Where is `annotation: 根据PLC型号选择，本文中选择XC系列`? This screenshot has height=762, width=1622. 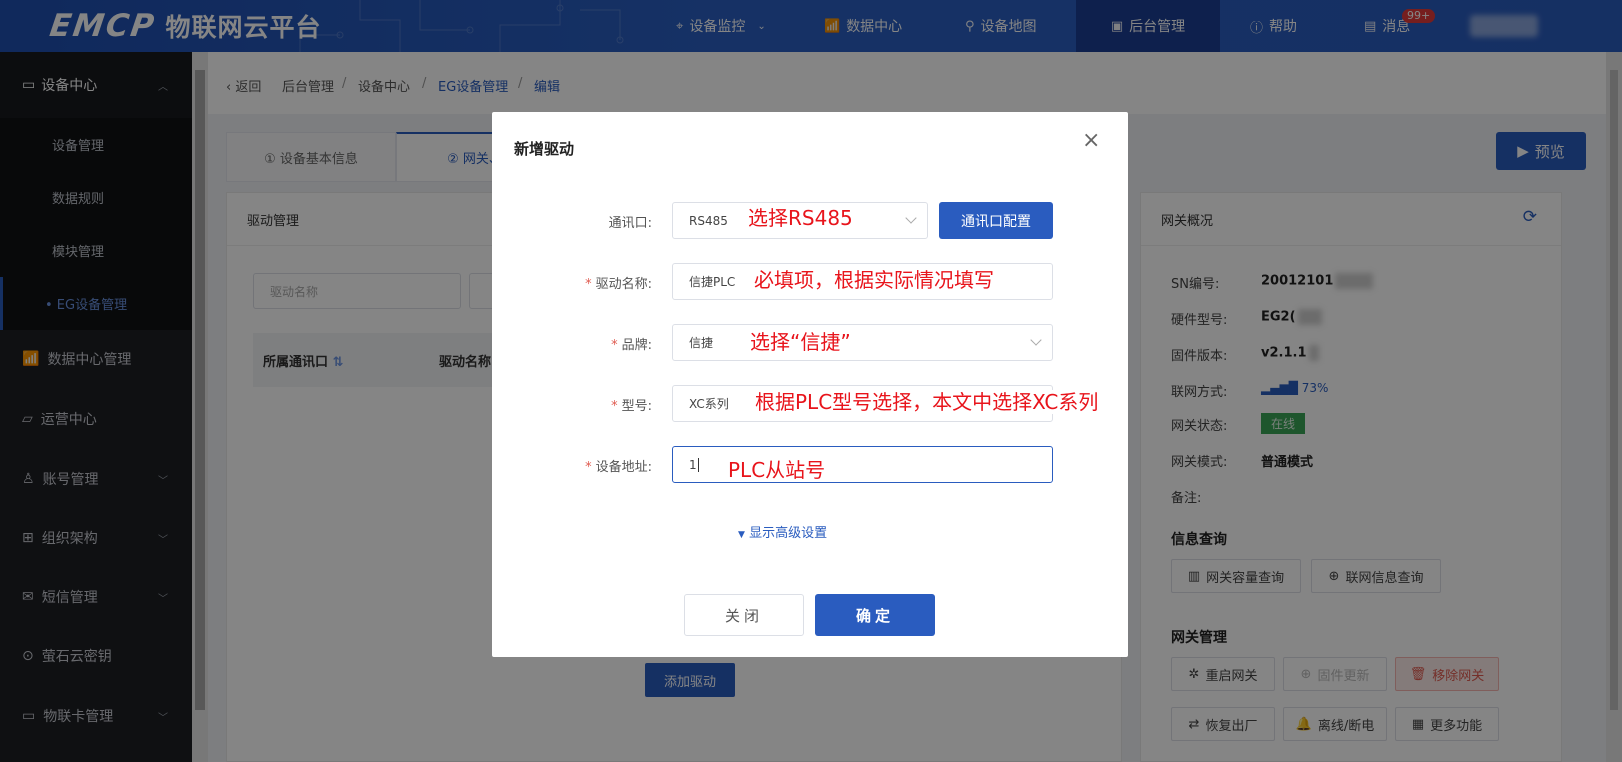 annotation: 根据PLC型号选择，本文中选择XC系列 is located at coordinates (927, 402).